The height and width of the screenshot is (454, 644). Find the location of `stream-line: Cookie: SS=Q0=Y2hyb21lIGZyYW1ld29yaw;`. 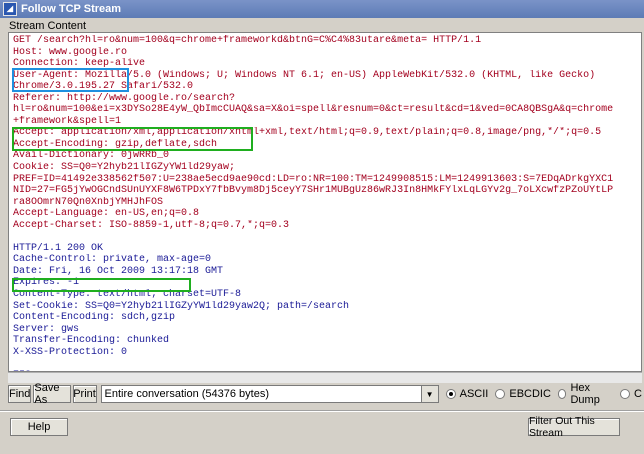

stream-line: Cookie: SS=Q0=Y2hyb21lIGZyYW1ld29yaw; is located at coordinates (124, 168).